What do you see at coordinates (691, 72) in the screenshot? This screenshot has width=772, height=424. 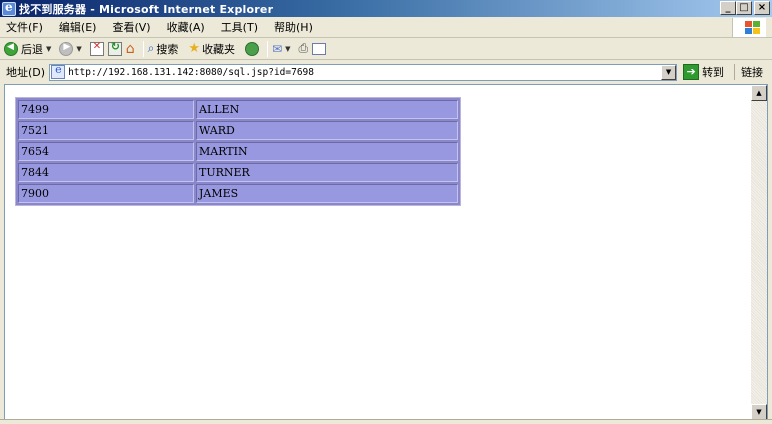 I see `go-arrow-icon: ➔` at bounding box center [691, 72].